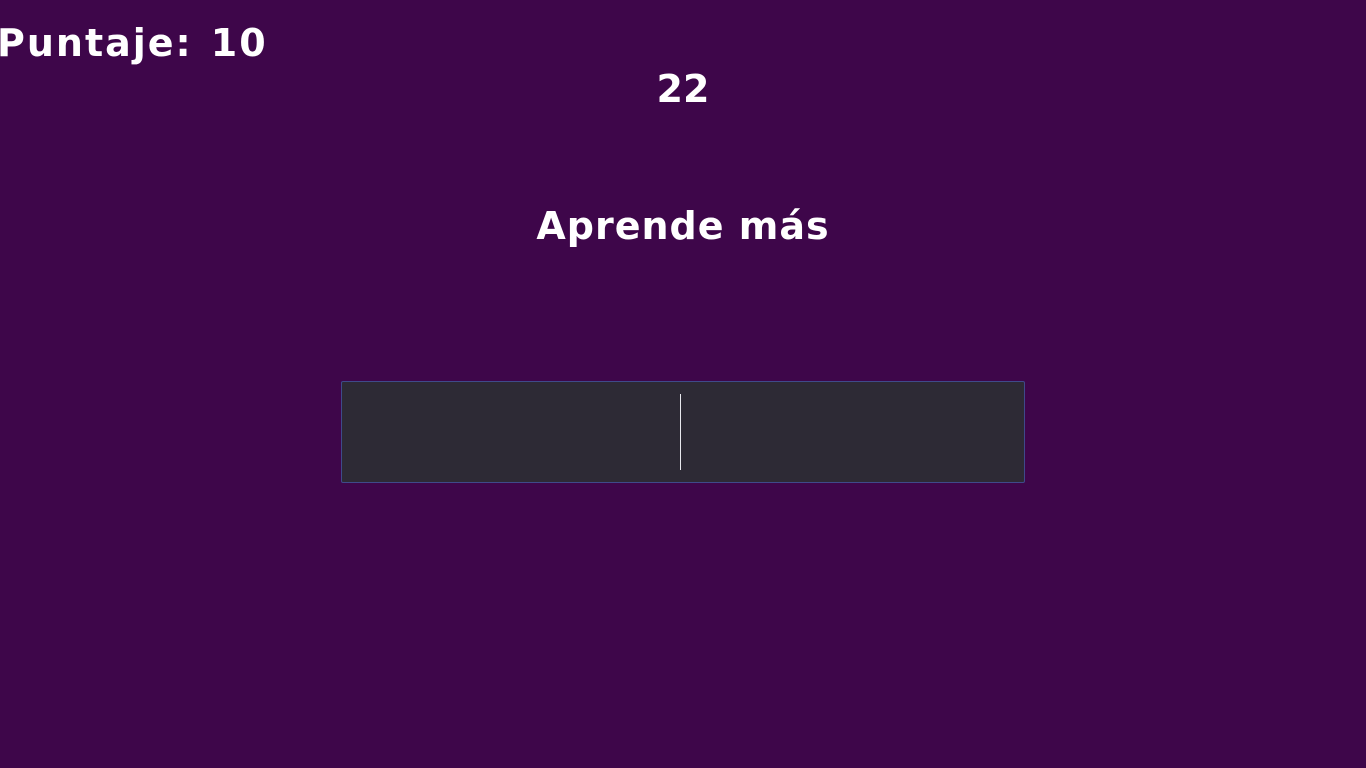  What do you see at coordinates (680, 432) in the screenshot?
I see `text-caret` at bounding box center [680, 432].